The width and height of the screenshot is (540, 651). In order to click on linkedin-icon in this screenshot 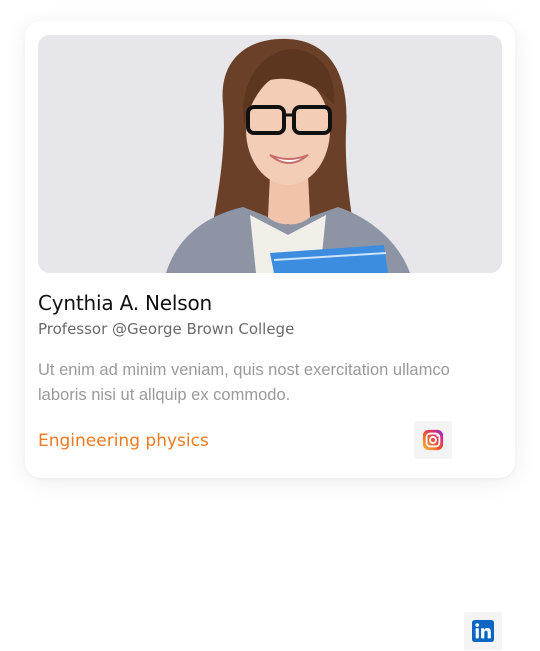, I will do `click(483, 631)`.